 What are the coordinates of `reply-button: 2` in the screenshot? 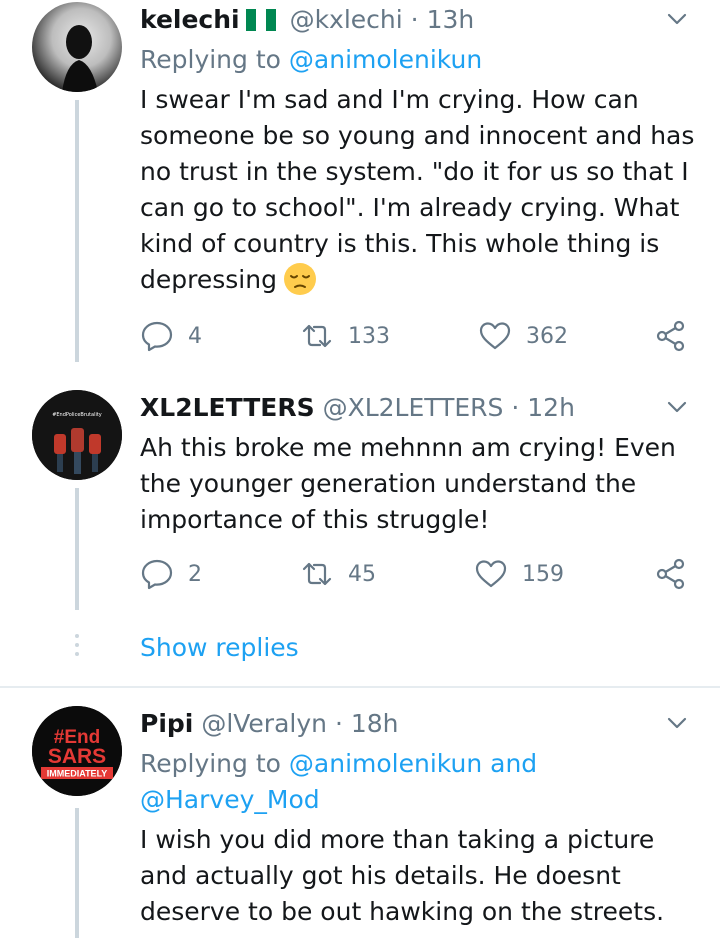 It's located at (171, 574).